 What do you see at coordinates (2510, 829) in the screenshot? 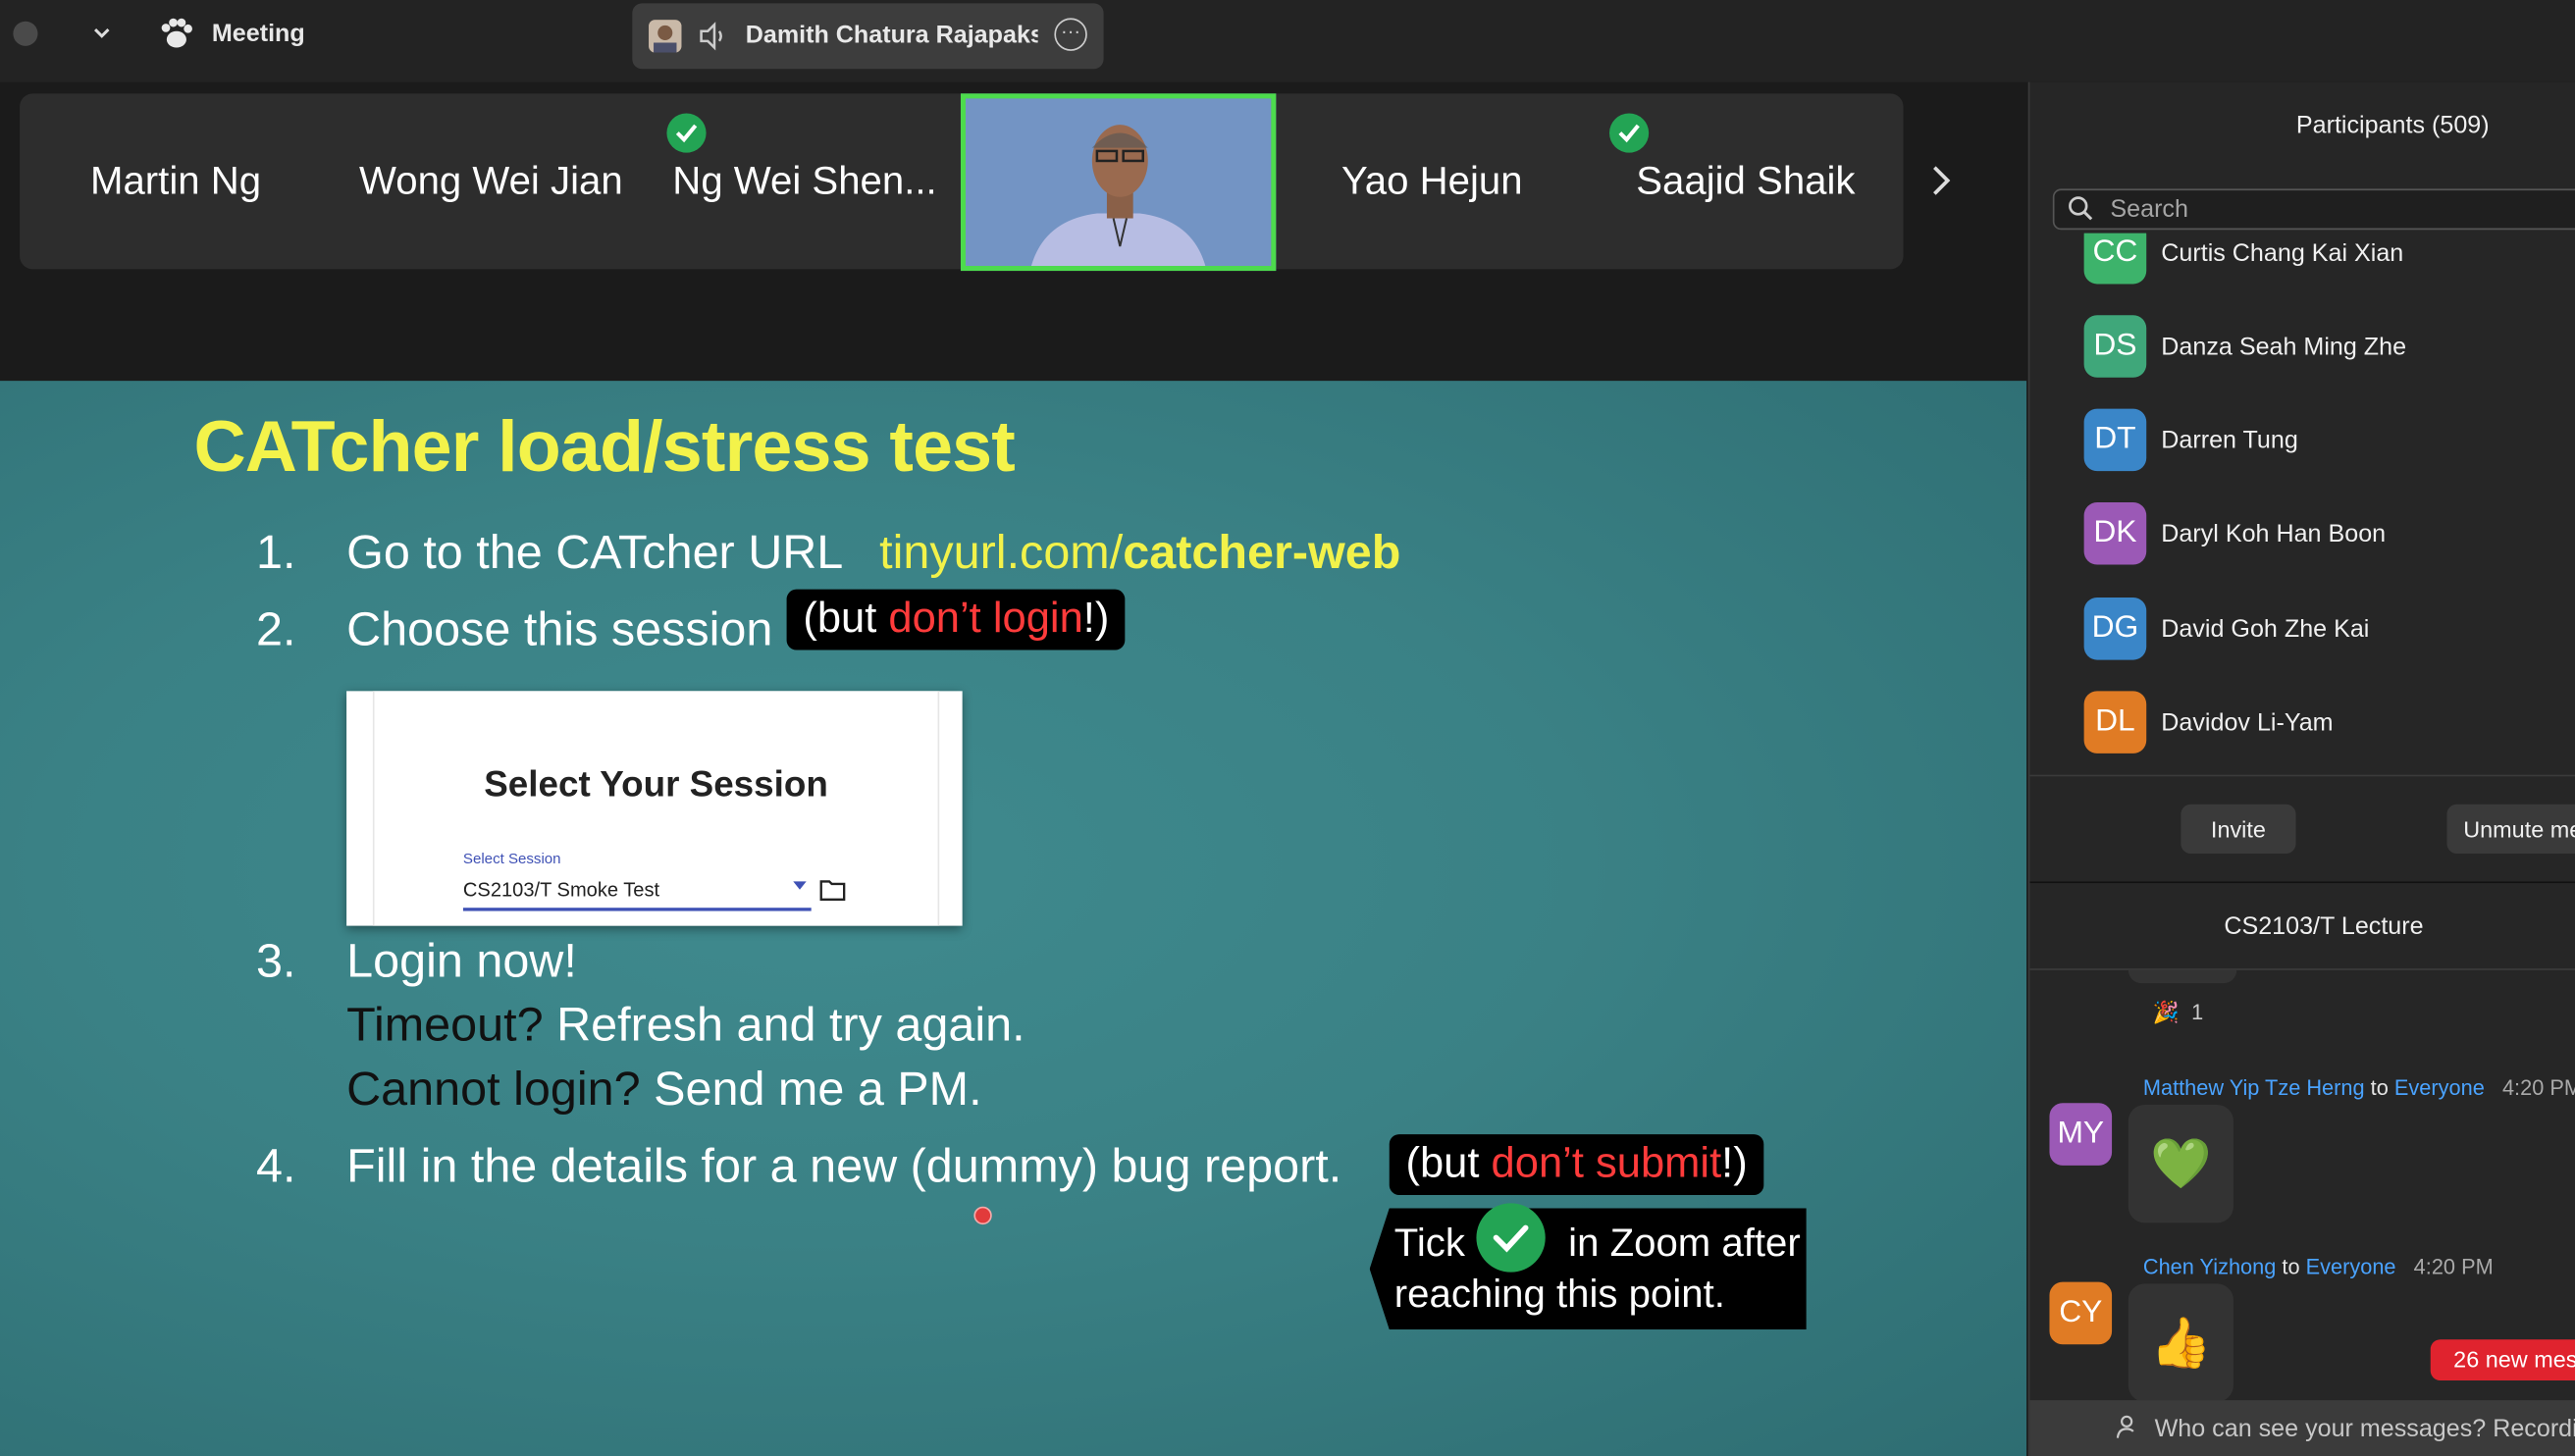
I see `unmute-me-button: Unmute me` at bounding box center [2510, 829].